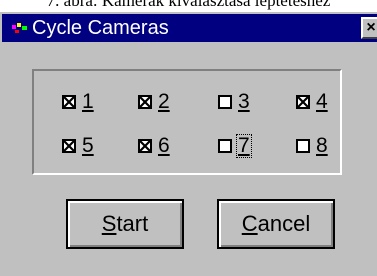 This screenshot has height=276, width=377. What do you see at coordinates (154, 101) in the screenshot?
I see `camera-checkbox-2: 2` at bounding box center [154, 101].